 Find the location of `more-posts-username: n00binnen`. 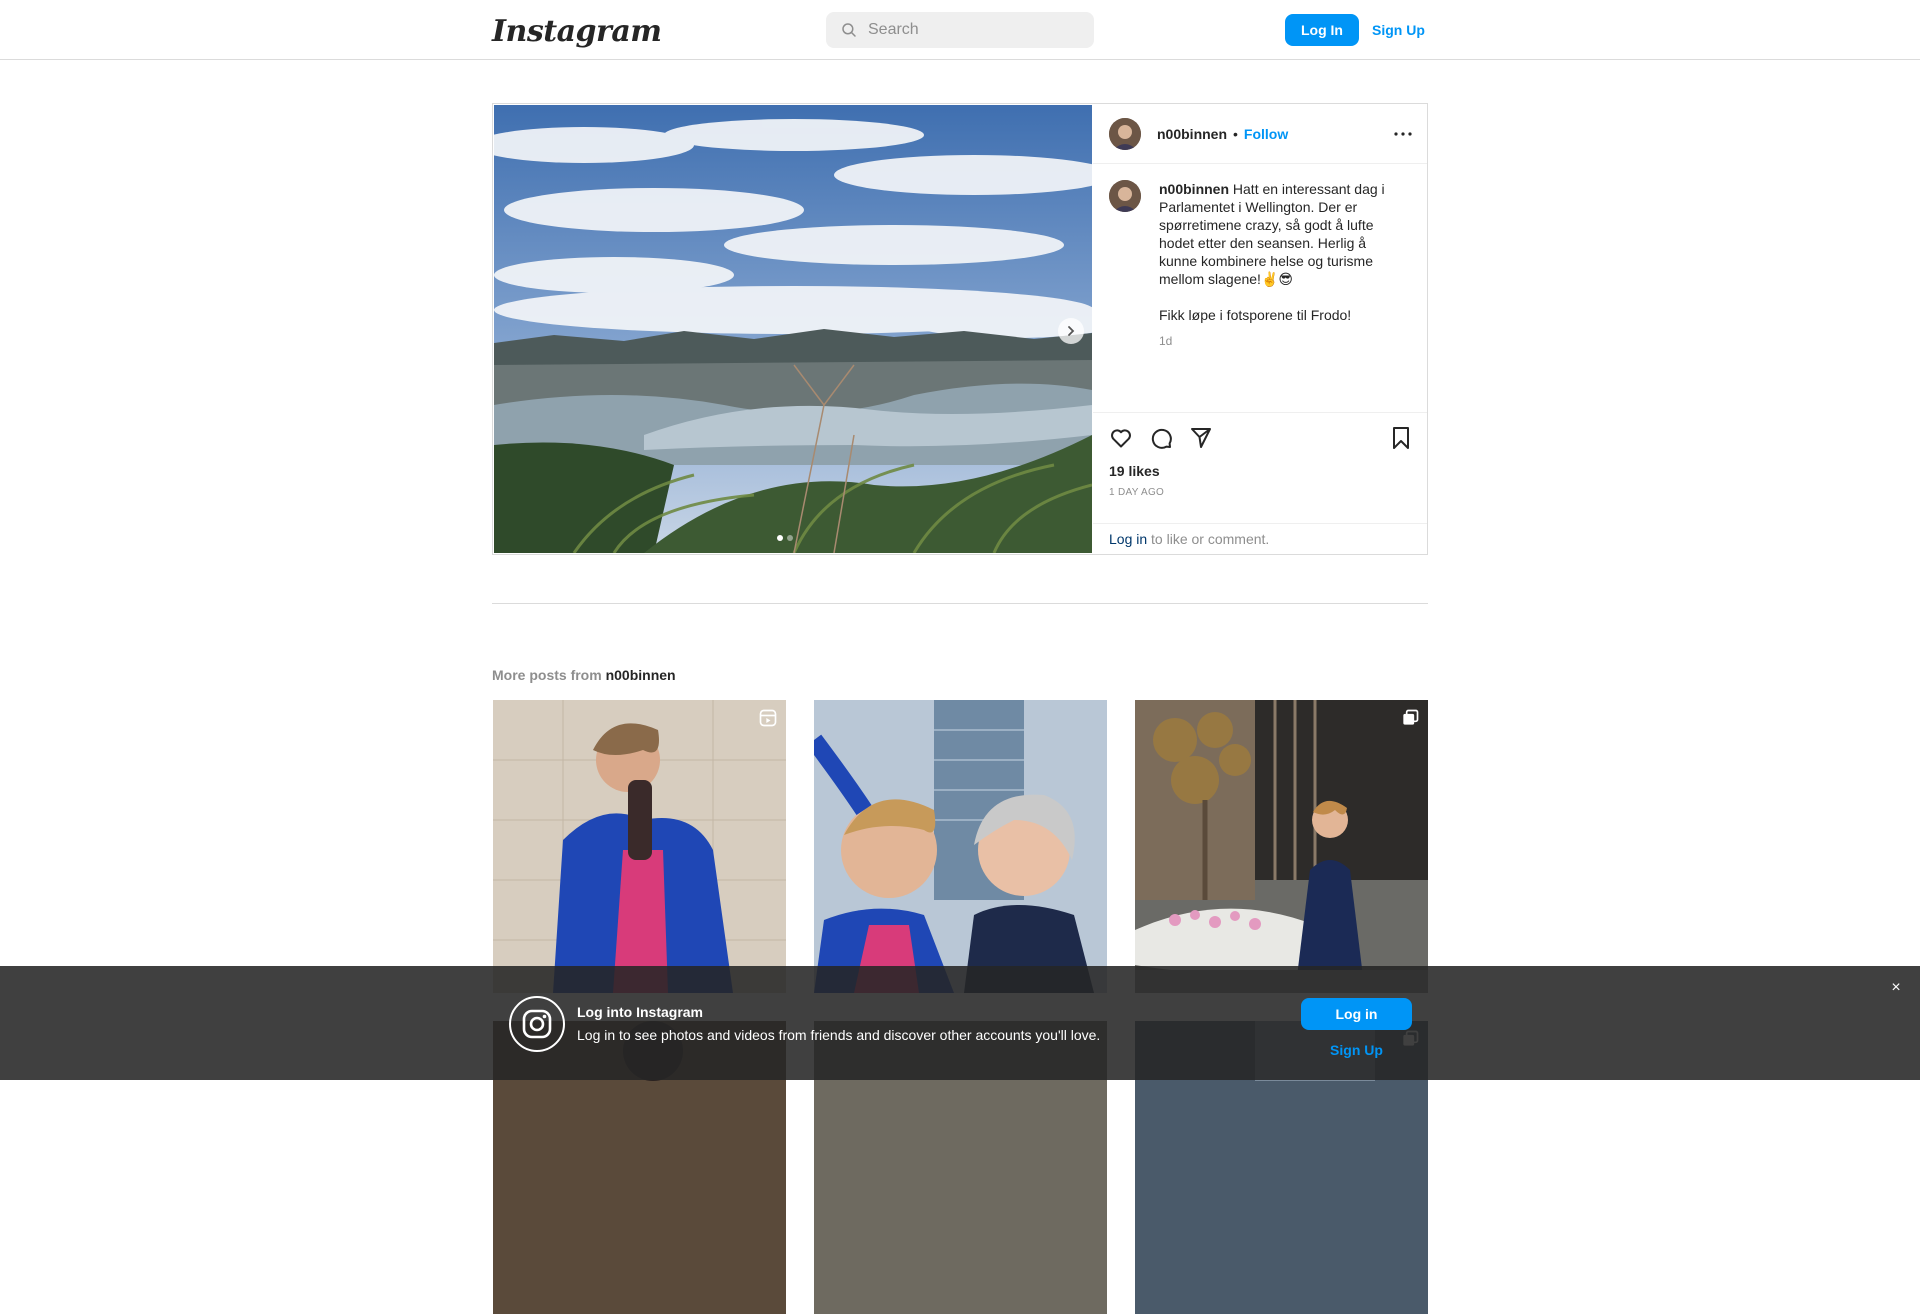

more-posts-username: n00binnen is located at coordinates (641, 675).